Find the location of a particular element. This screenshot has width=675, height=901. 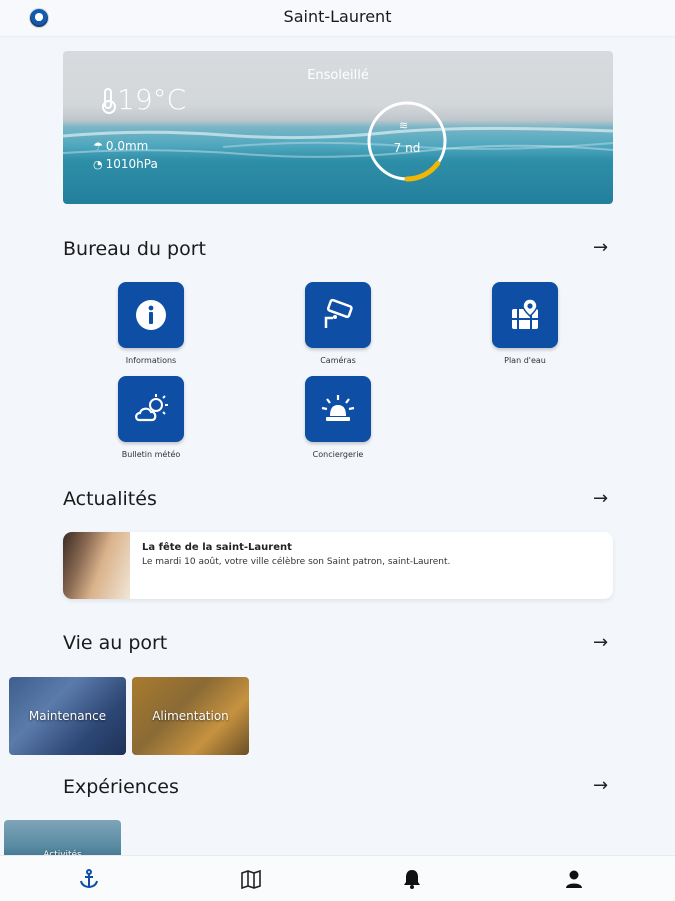

tile-conciergerie: Conciergerie is located at coordinates (338, 417).